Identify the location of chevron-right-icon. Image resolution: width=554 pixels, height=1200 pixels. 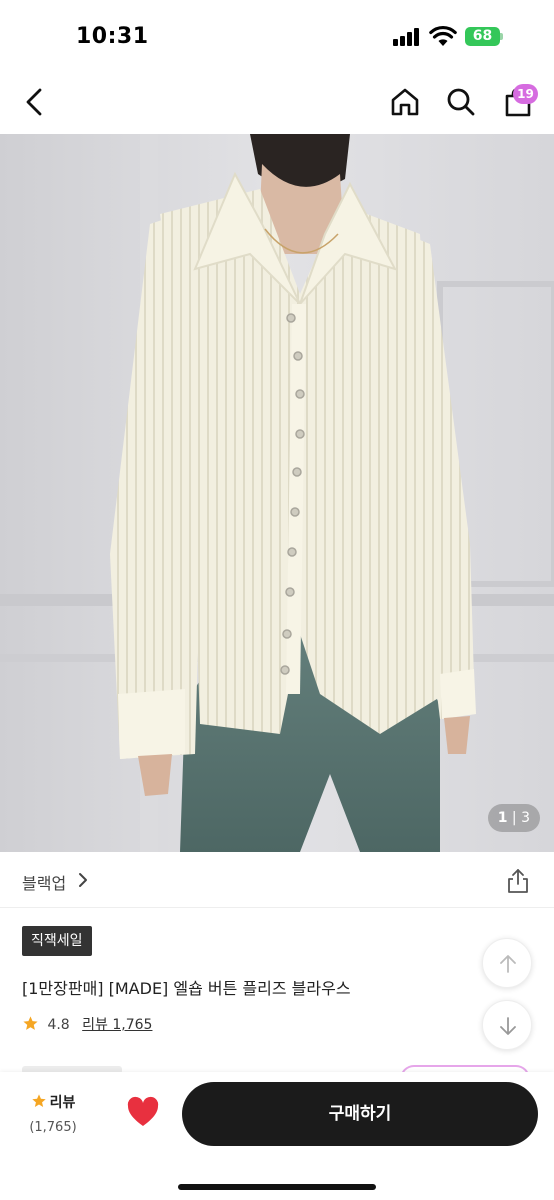
(83, 880).